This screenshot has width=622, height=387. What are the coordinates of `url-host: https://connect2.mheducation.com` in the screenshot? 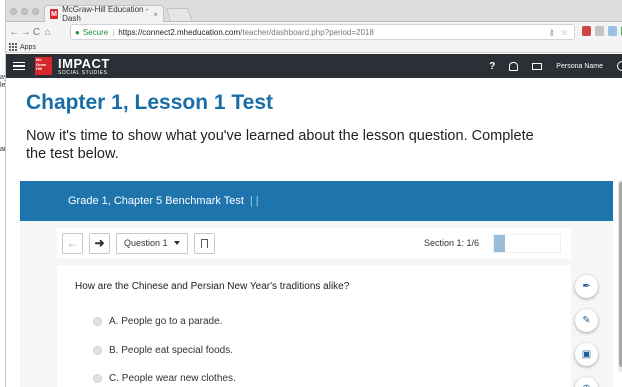 It's located at (179, 32).